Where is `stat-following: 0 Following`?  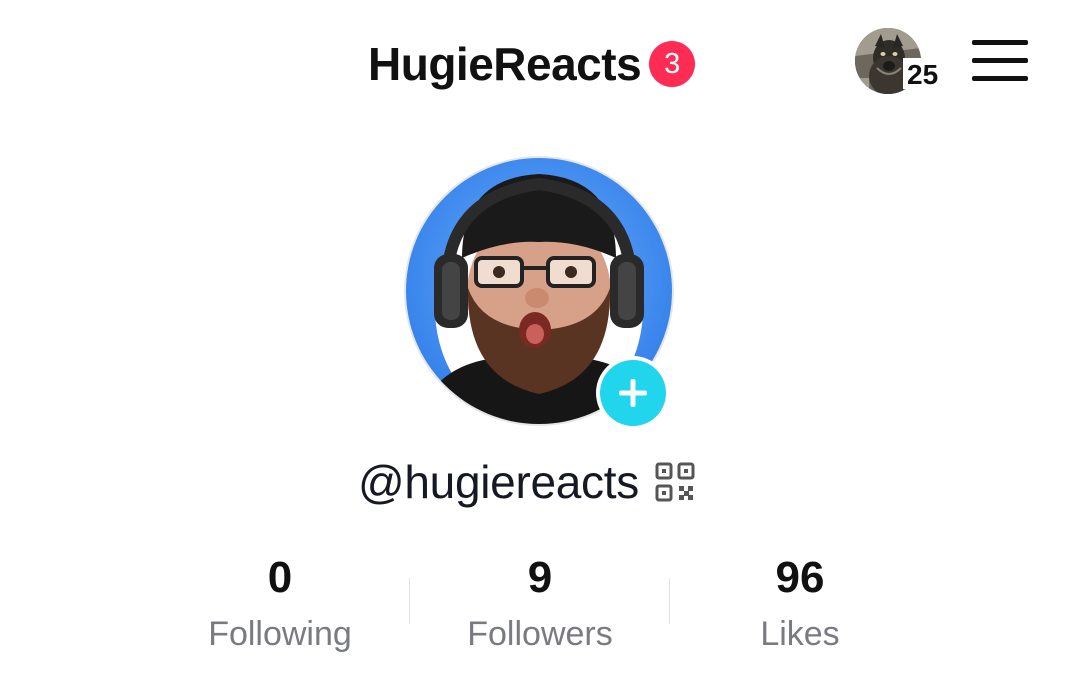
stat-following: 0 Following is located at coordinates (280, 601).